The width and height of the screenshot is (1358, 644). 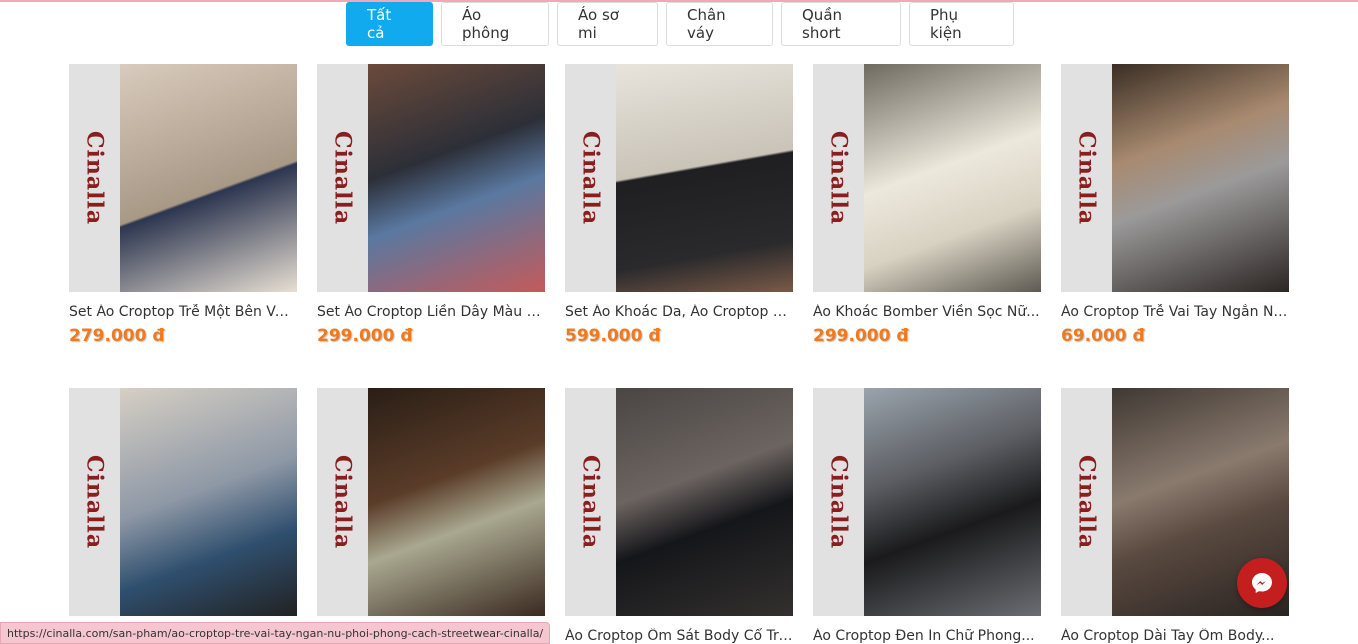 I want to click on tab-shirt: Áo sơ mi, so click(x=607, y=24).